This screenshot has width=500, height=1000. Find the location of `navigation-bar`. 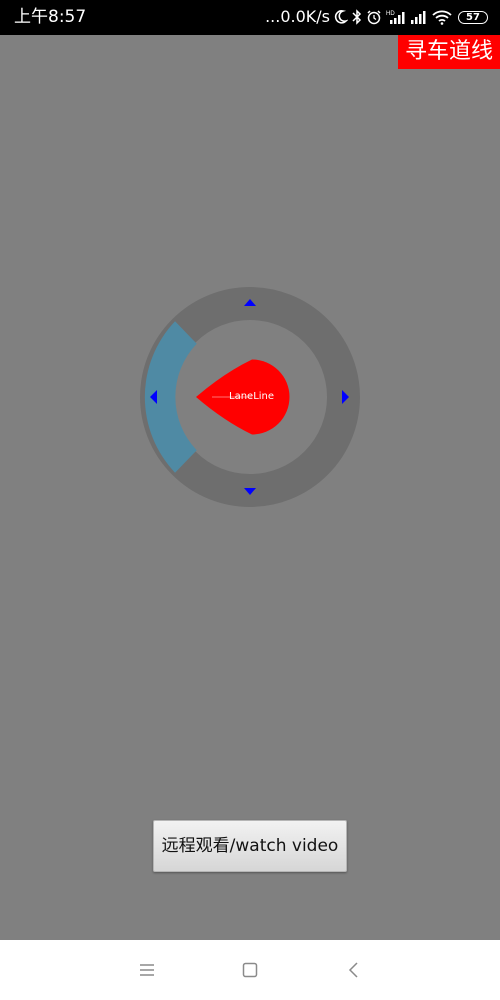

navigation-bar is located at coordinates (250, 970).